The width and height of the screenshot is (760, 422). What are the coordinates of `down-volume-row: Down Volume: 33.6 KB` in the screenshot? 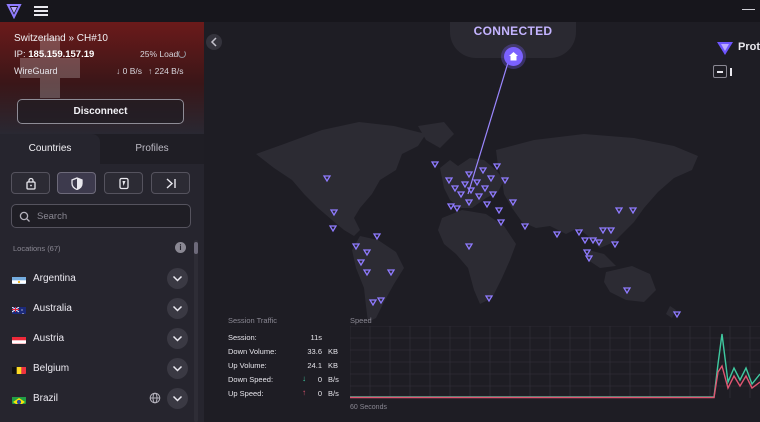 It's located at (283, 351).